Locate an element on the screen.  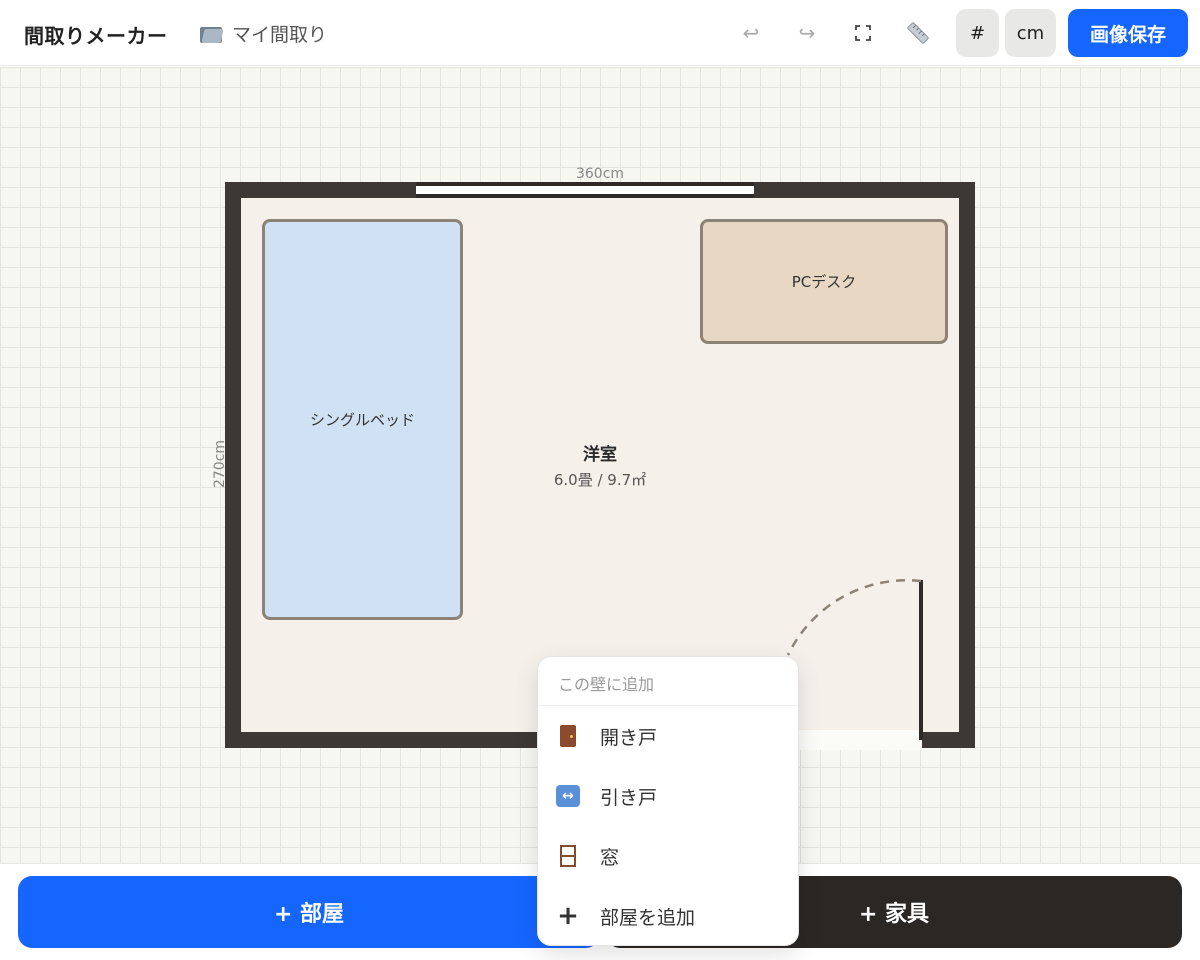
menu-title: この壁に追加 is located at coordinates (668, 681).